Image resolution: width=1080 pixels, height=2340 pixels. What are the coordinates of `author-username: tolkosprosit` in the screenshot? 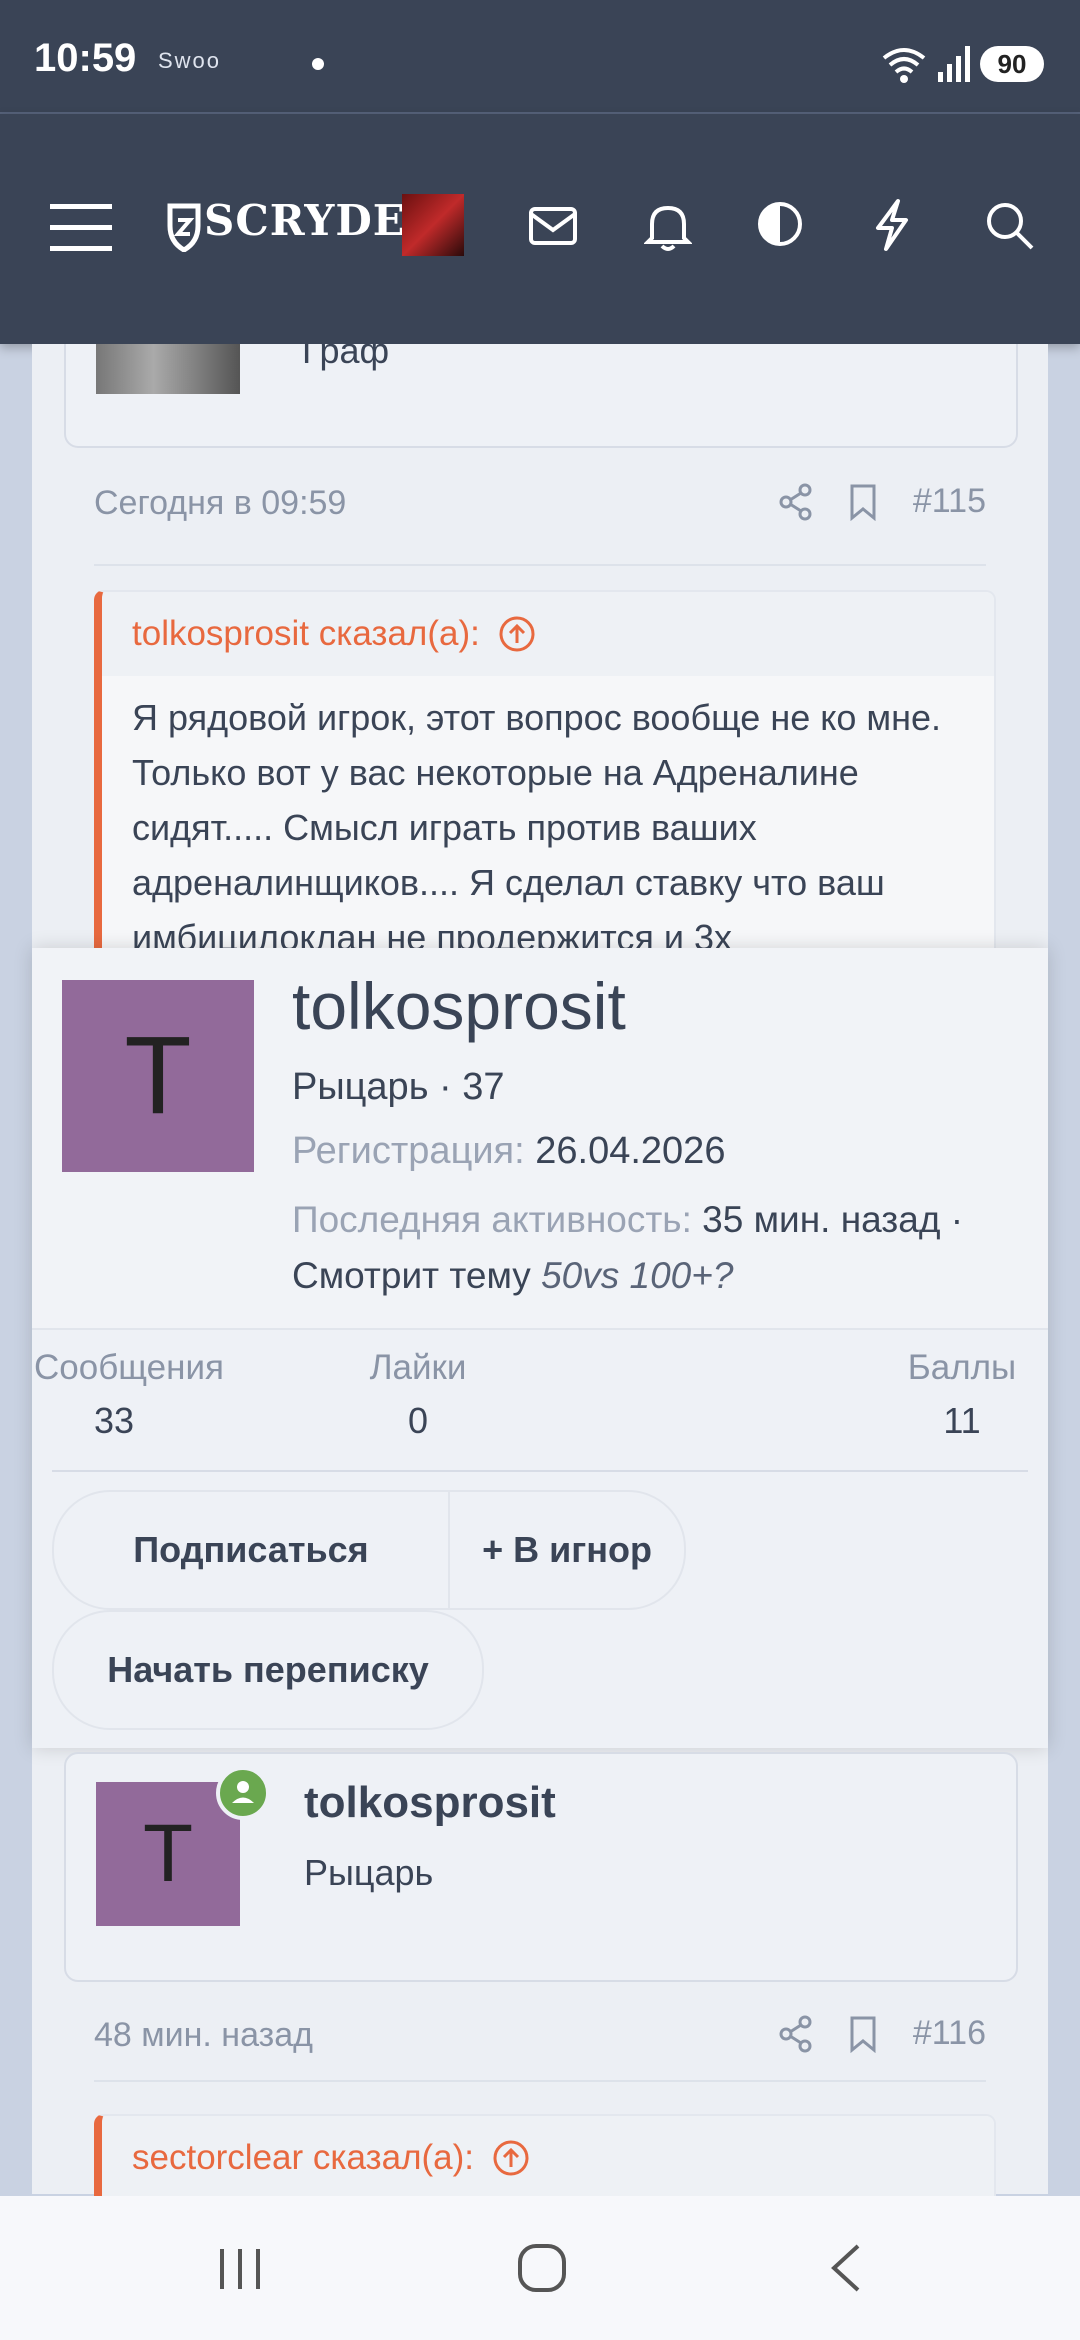 It's located at (430, 1803).